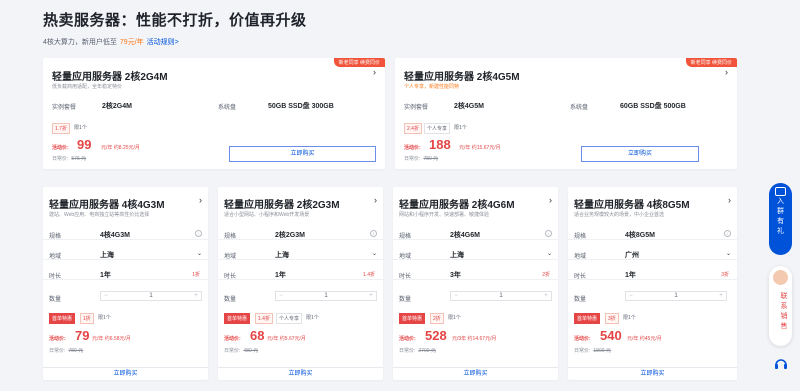 The image size is (800, 391). I want to click on contact-sales-label: 联系销售, so click(784, 311).